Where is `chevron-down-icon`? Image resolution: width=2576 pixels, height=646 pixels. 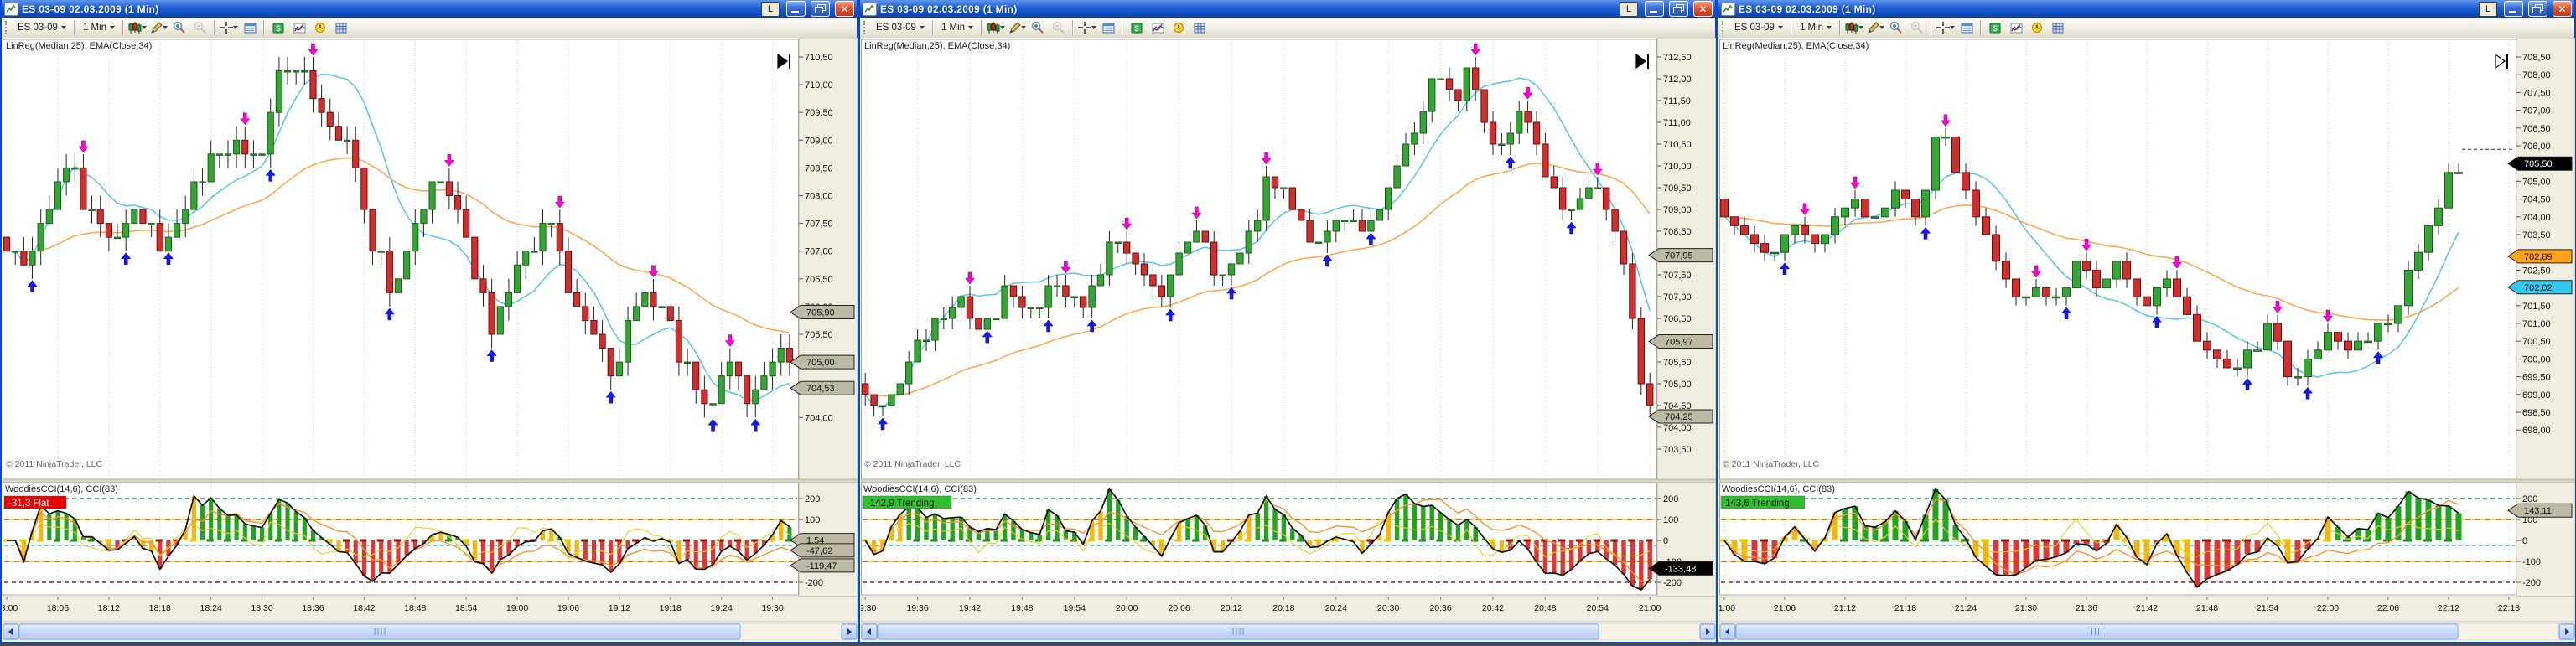
chevron-down-icon is located at coordinates (1881, 27).